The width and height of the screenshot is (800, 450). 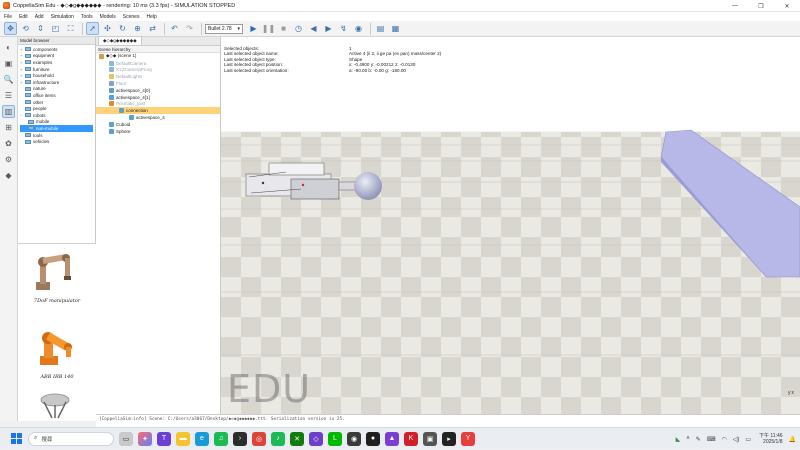 What do you see at coordinates (23, 17) in the screenshot?
I see `menu-edit: Edit` at bounding box center [23, 17].